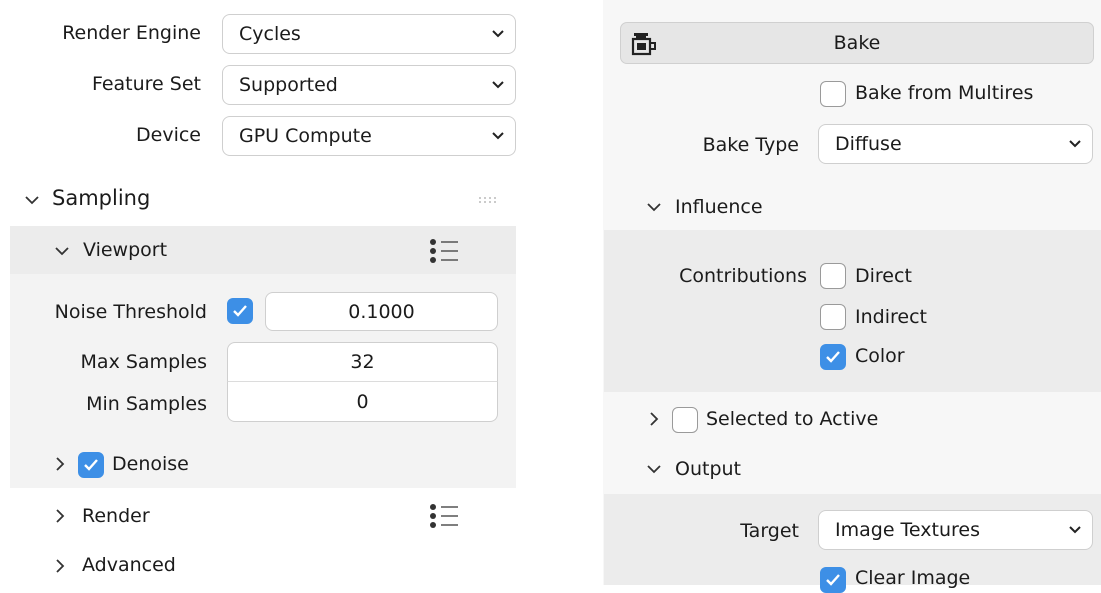  I want to click on max-samples-label: Max Samples, so click(143, 362).